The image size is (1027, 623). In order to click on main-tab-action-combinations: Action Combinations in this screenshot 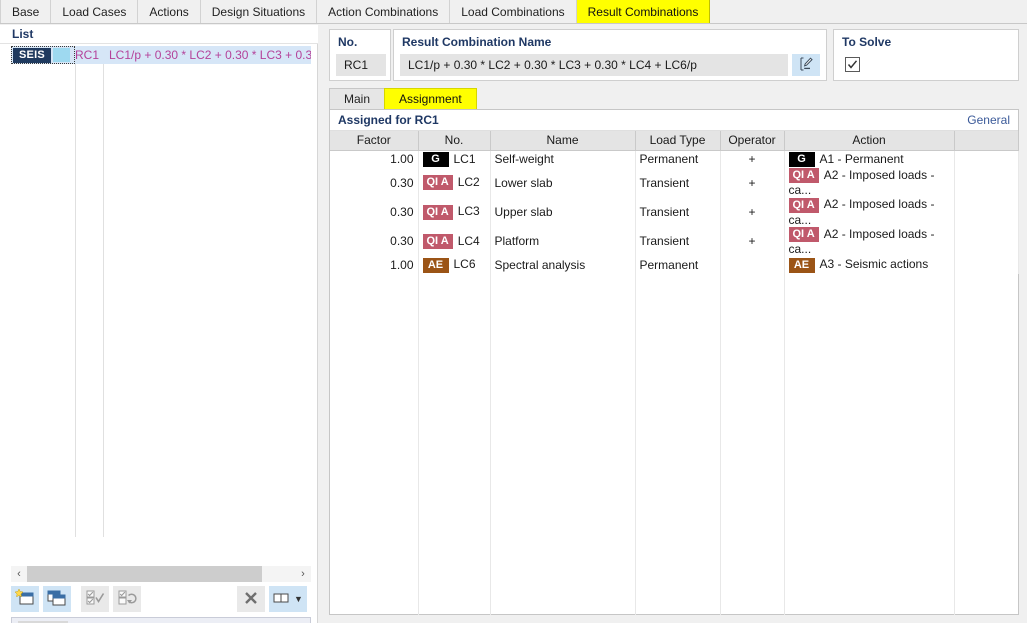, I will do `click(384, 11)`.